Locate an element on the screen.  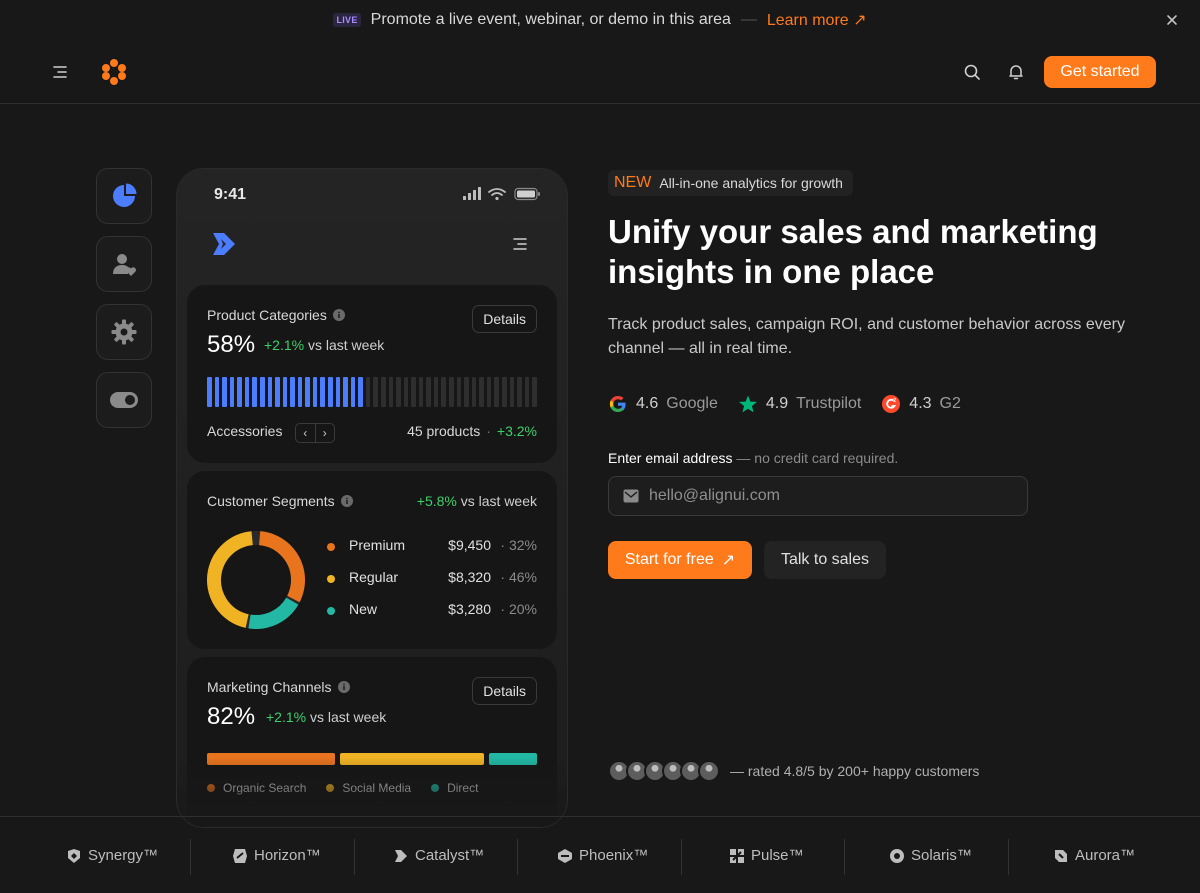
channel-bar-direct is located at coordinates (513, 759).